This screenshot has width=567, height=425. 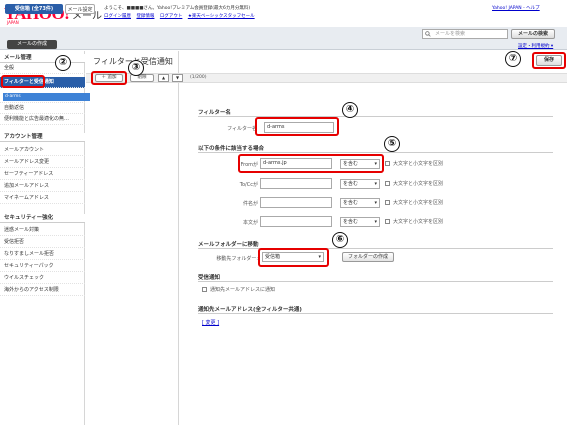 What do you see at coordinates (368, 257) in the screenshot?
I see `create-folder-button: フォルダーの作成` at bounding box center [368, 257].